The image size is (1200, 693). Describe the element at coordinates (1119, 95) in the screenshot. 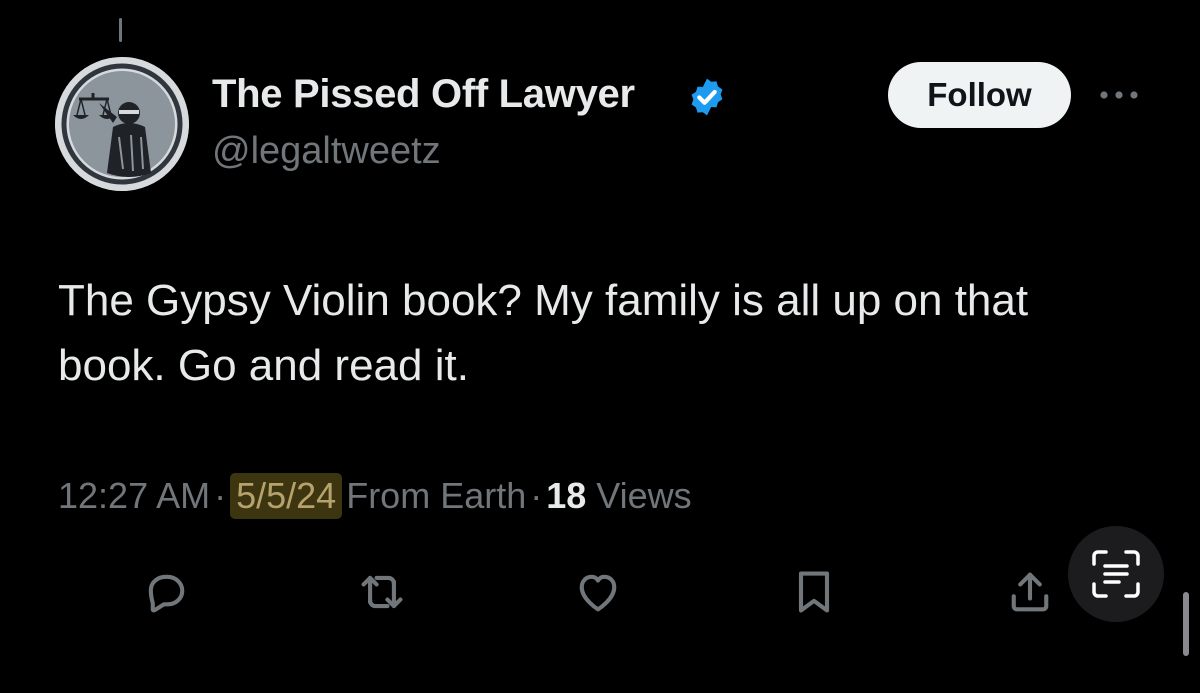

I see `more-options-icon` at that location.